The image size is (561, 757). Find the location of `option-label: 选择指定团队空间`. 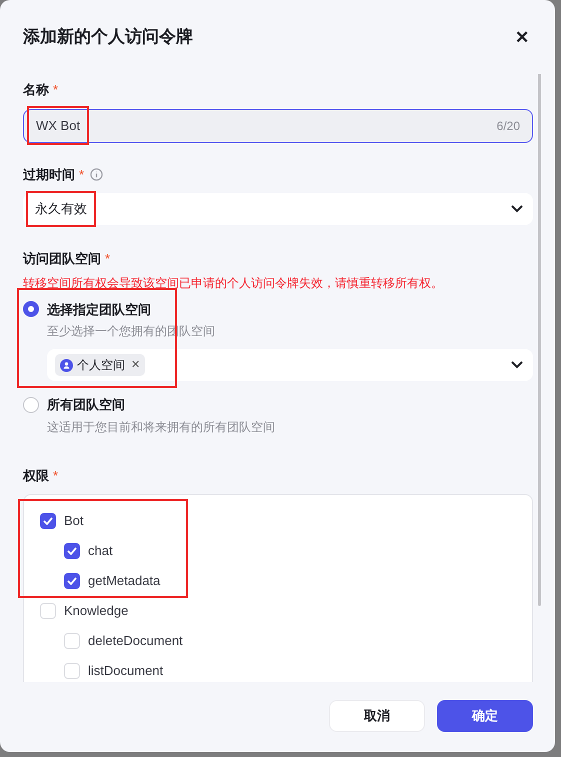

option-label: 选择指定团队空间 is located at coordinates (99, 309).